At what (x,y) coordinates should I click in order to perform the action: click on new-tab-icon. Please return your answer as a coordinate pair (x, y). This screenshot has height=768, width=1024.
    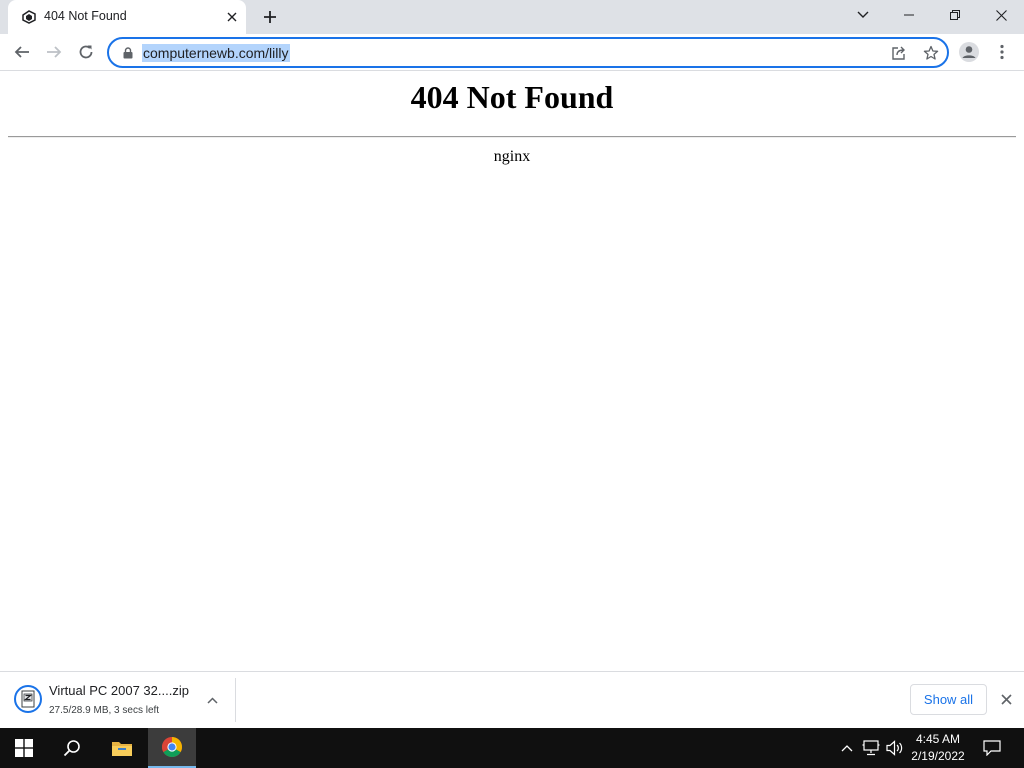
    Looking at the image, I should click on (270, 17).